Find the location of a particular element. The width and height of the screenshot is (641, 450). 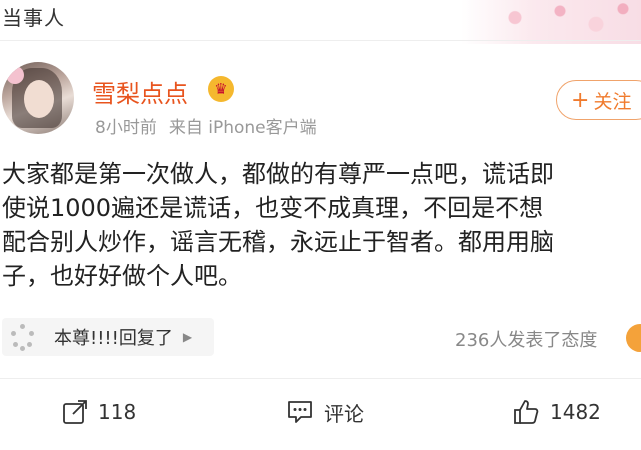

post-line: 大家都是第一次做人，都做的有尊严一点吧，谎话即 is located at coordinates (278, 174).